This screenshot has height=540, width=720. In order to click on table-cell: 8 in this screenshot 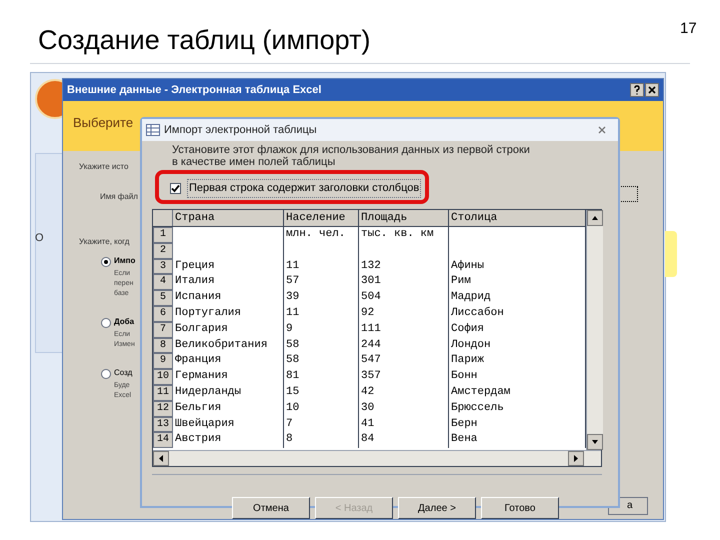, I will do `click(321, 440)`.